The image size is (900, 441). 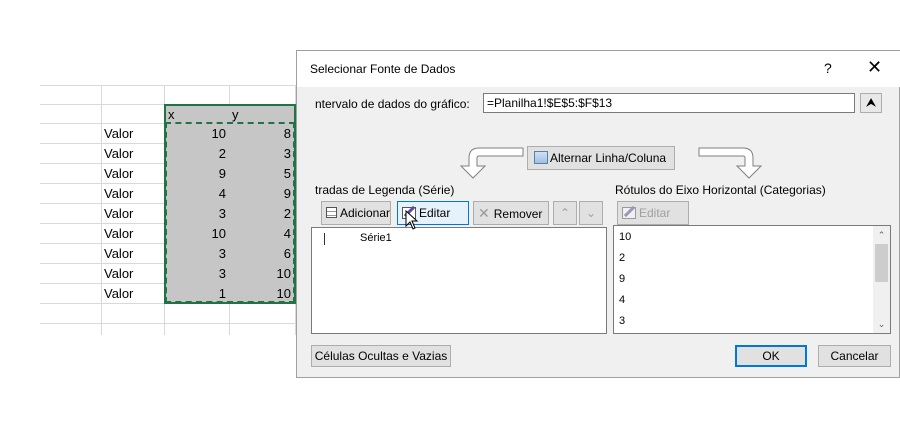 I want to click on list-item: 4, so click(x=622, y=300).